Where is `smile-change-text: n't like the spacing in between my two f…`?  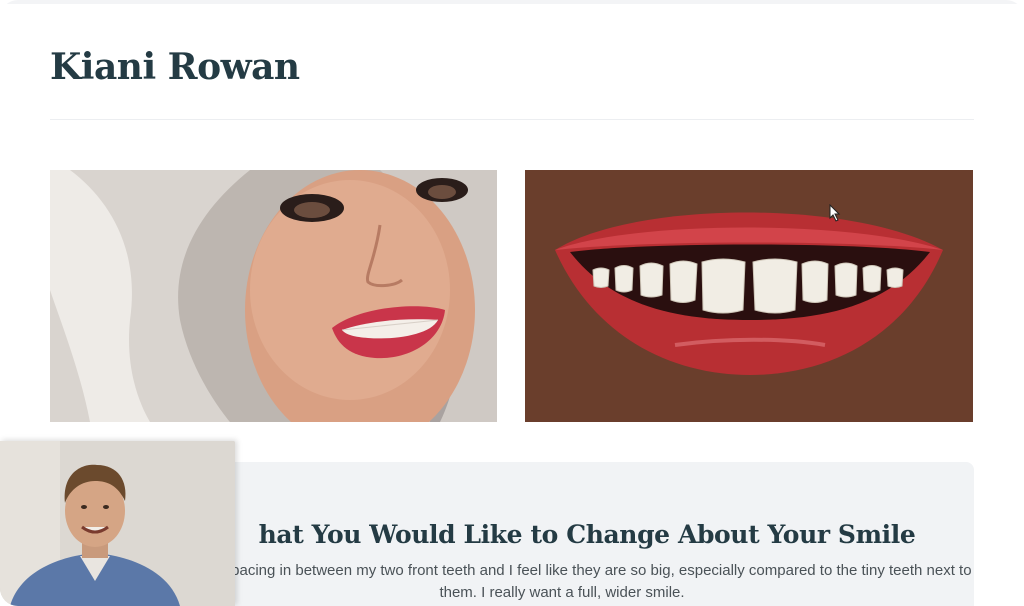 smile-change-text: n't like the spacing in between my two f… is located at coordinates (562, 581).